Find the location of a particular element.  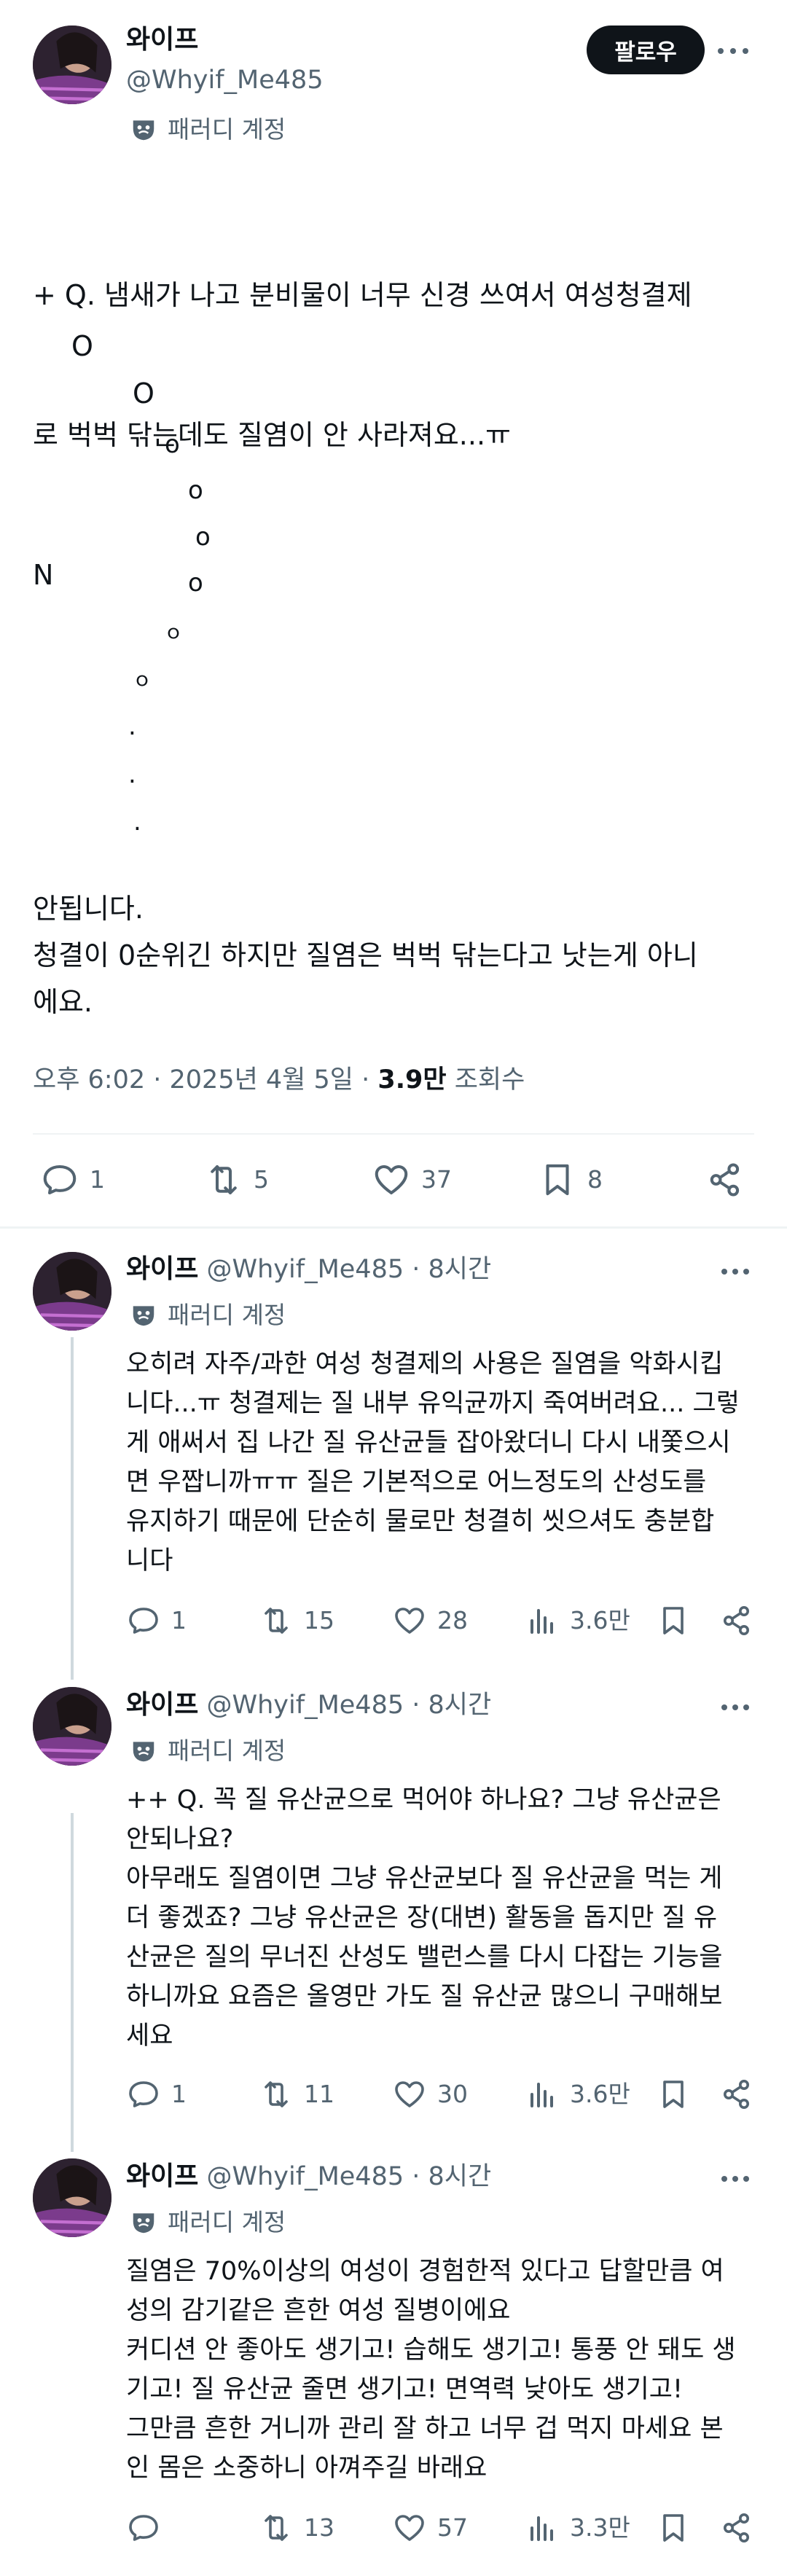

reply-text-line: 면 우짭니까ㅠㅠ 질은 기본적으로 어느정도의 산성도를 is located at coordinates (417, 1482).